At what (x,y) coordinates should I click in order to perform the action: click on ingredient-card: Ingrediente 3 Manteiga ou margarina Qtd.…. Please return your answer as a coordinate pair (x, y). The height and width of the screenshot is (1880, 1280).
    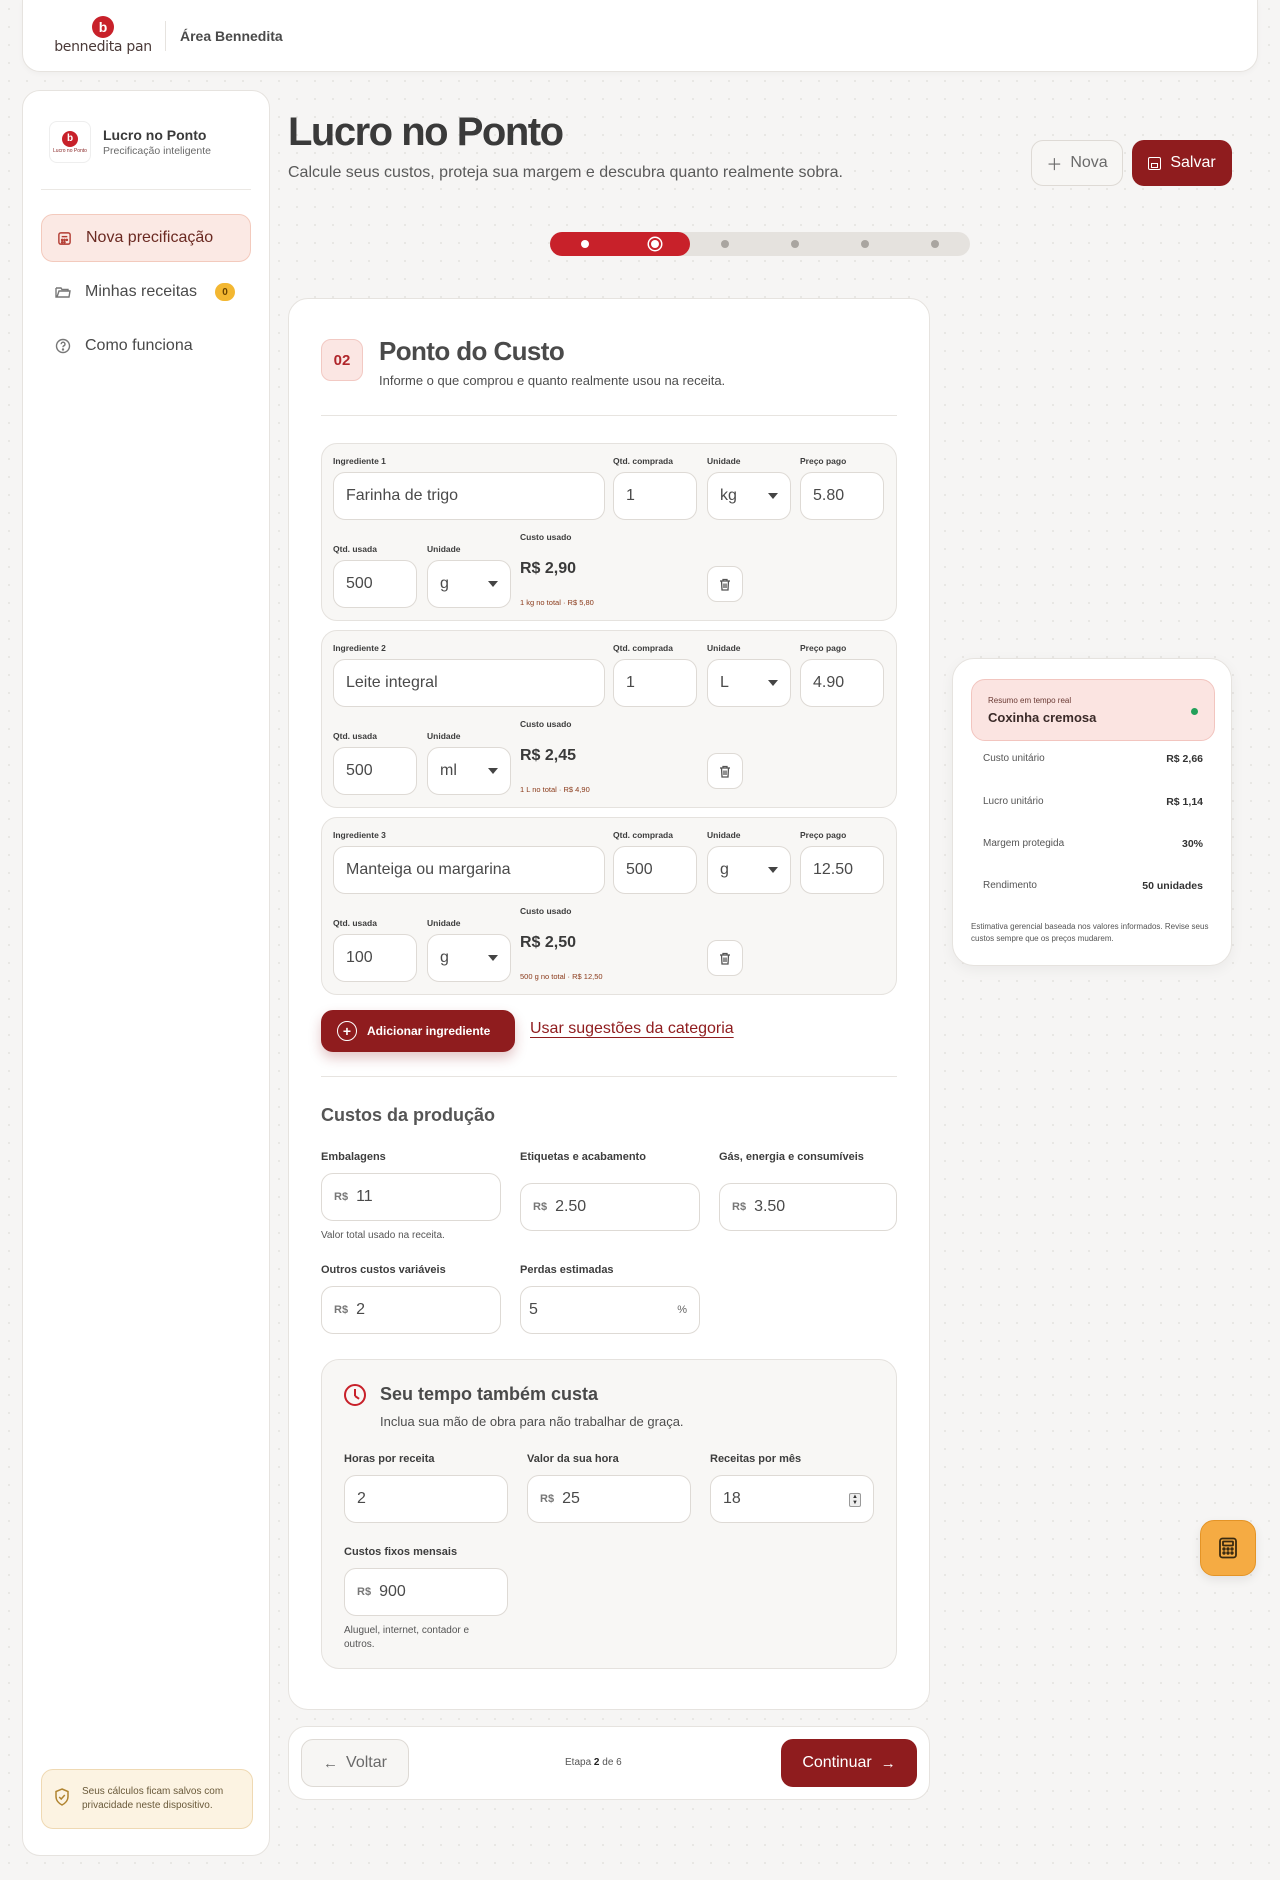
    Looking at the image, I should click on (609, 906).